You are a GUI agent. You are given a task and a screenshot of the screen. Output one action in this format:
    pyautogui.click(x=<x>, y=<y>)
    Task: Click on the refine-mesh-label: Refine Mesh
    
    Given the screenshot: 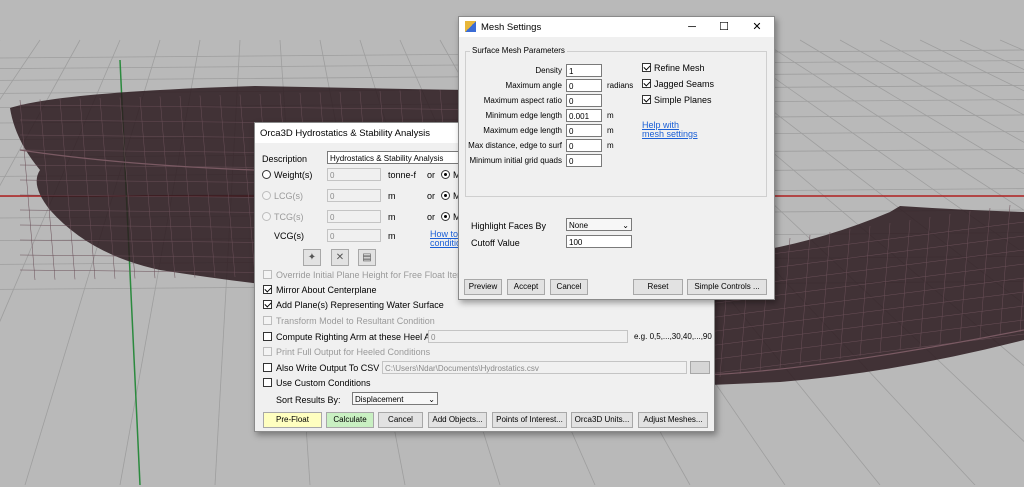 What is the action you would take?
    pyautogui.click(x=679, y=68)
    